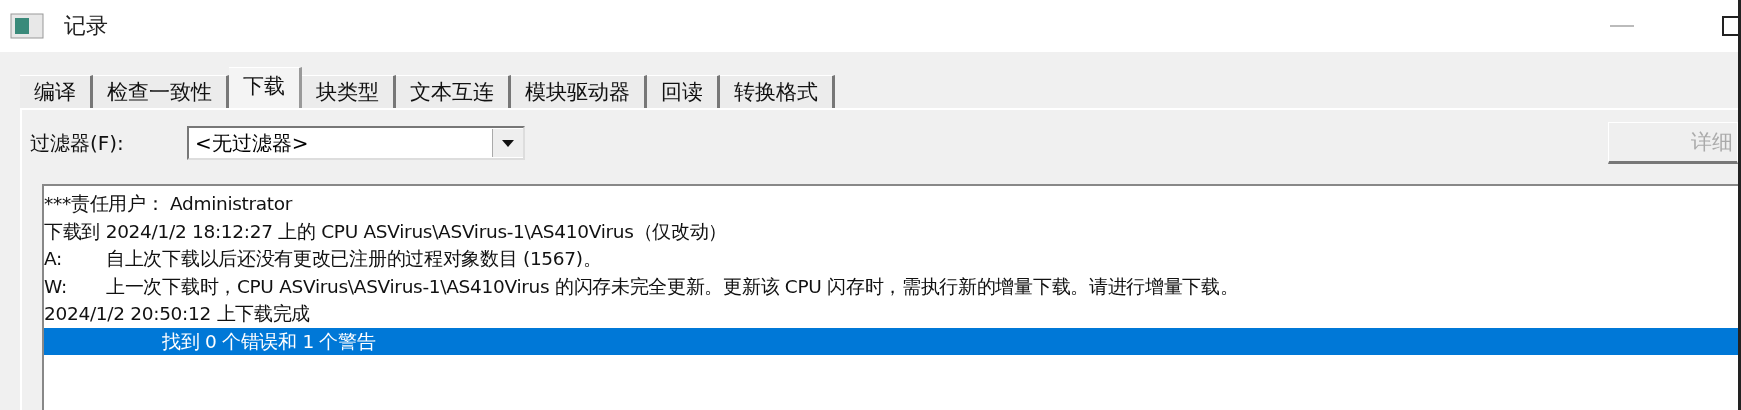 This screenshot has height=410, width=1741. Describe the element at coordinates (86, 26) in the screenshot. I see `window-title: 记录` at that location.